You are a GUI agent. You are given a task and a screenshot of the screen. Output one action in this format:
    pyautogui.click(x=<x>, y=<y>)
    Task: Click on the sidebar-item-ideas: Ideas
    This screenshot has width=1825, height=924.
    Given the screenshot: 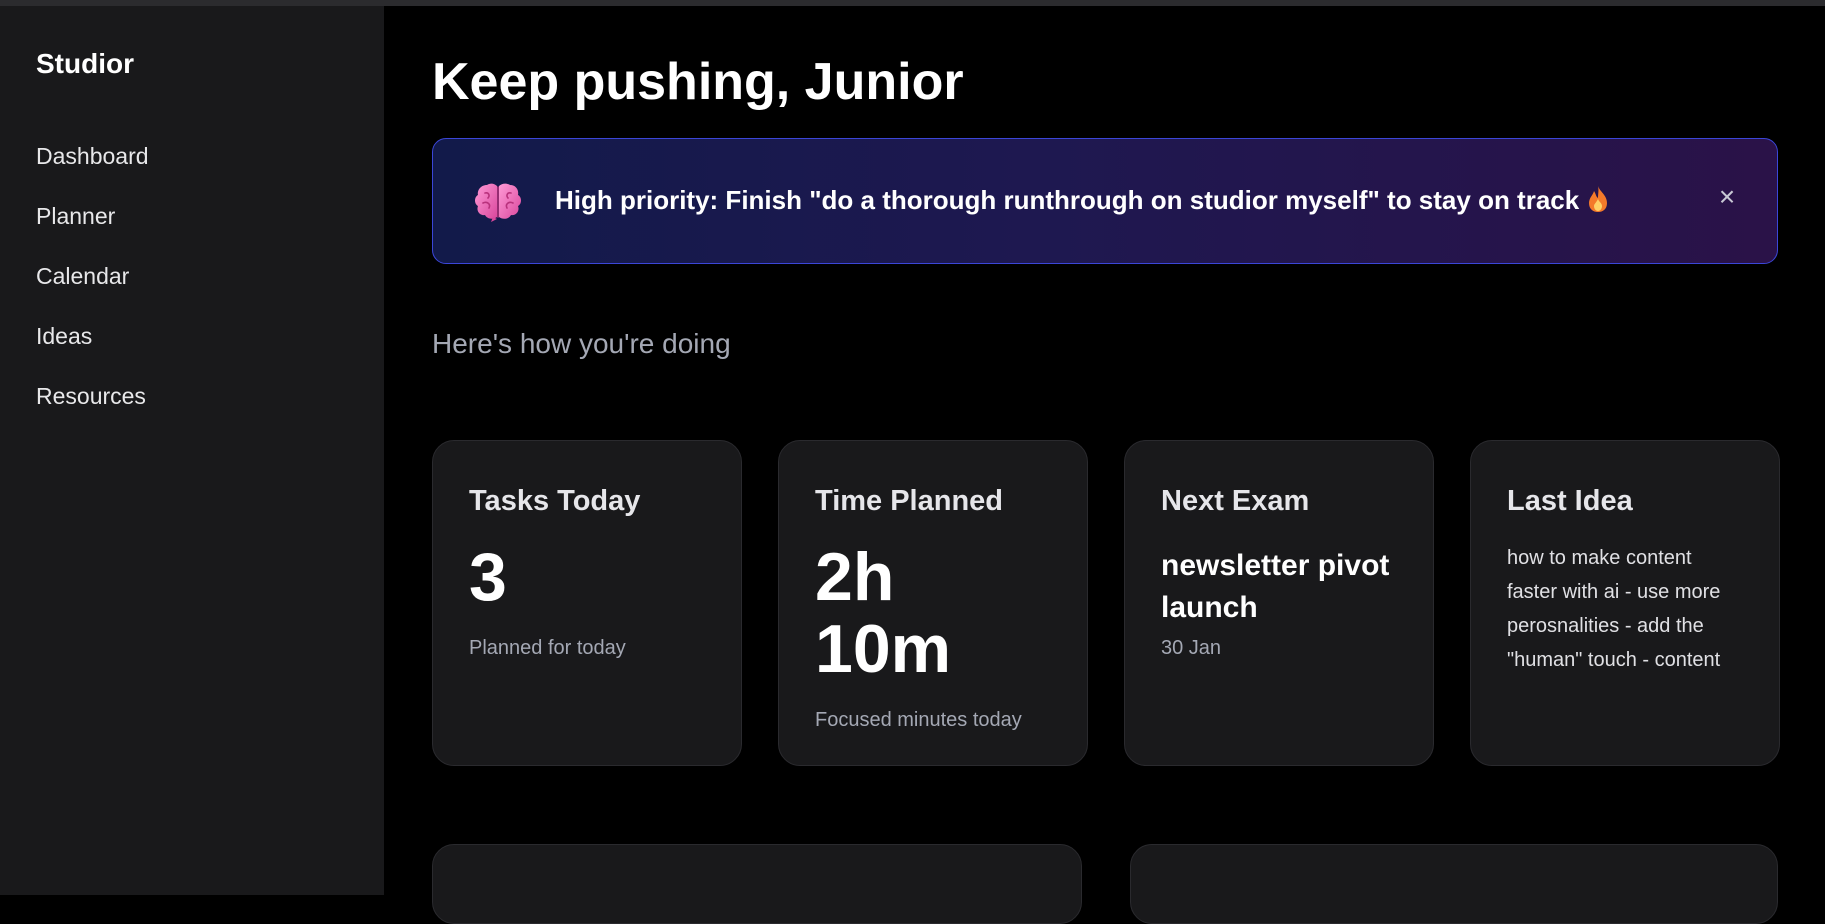 What is the action you would take?
    pyautogui.click(x=92, y=346)
    